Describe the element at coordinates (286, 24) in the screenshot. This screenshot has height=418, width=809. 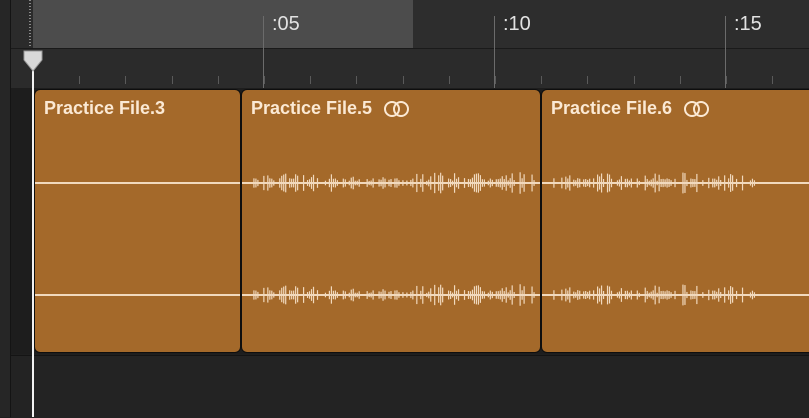
I see `ruler-marker-label: :05` at that location.